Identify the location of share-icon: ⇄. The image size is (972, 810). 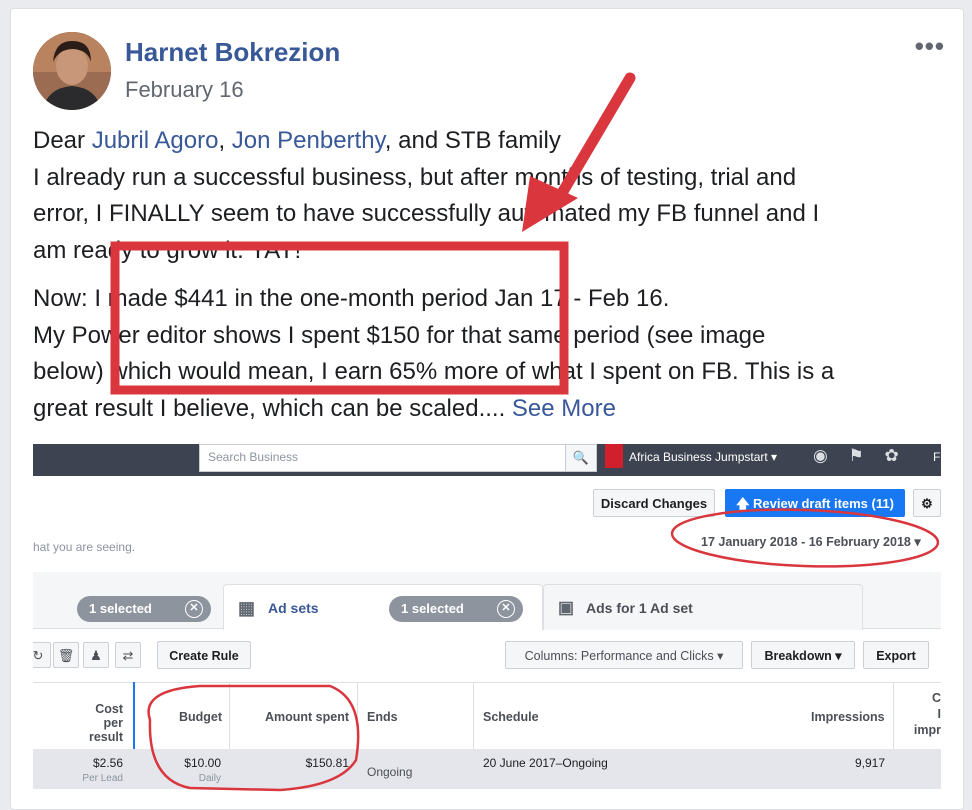
(128, 655).